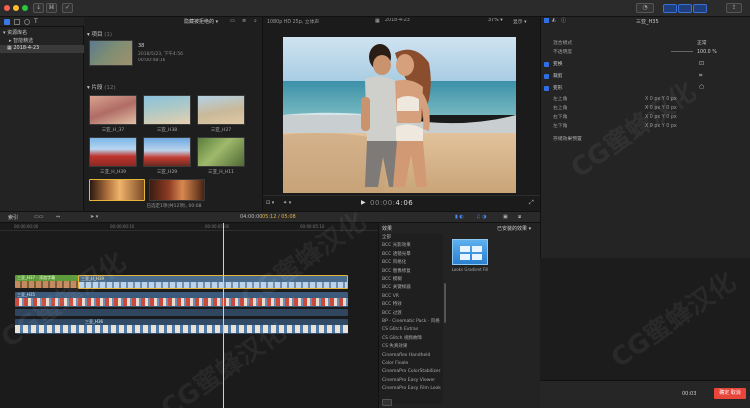  I want to click on show-browser-button, so click(670, 8).